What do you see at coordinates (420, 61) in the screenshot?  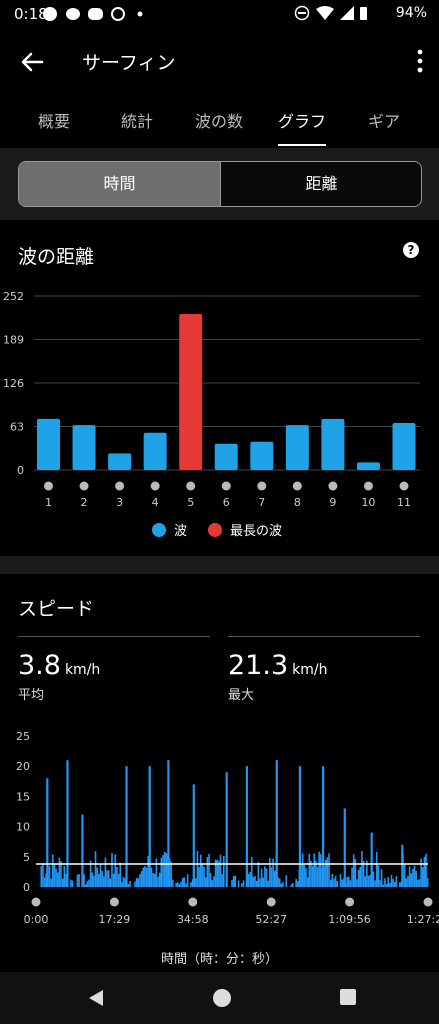 I see `more-vert-icon` at bounding box center [420, 61].